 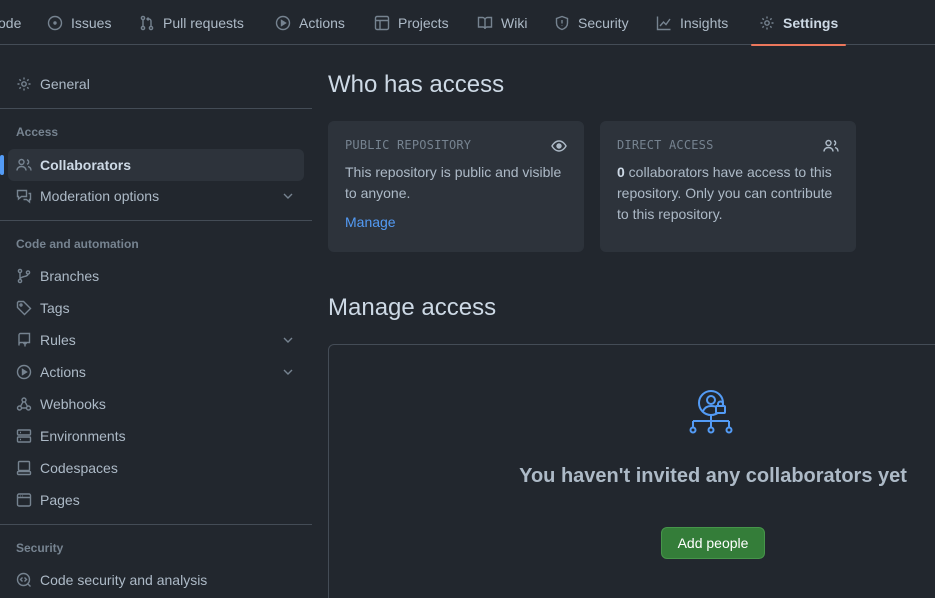 I want to click on tab-pull-requests: Pull requests, so click(x=191, y=22).